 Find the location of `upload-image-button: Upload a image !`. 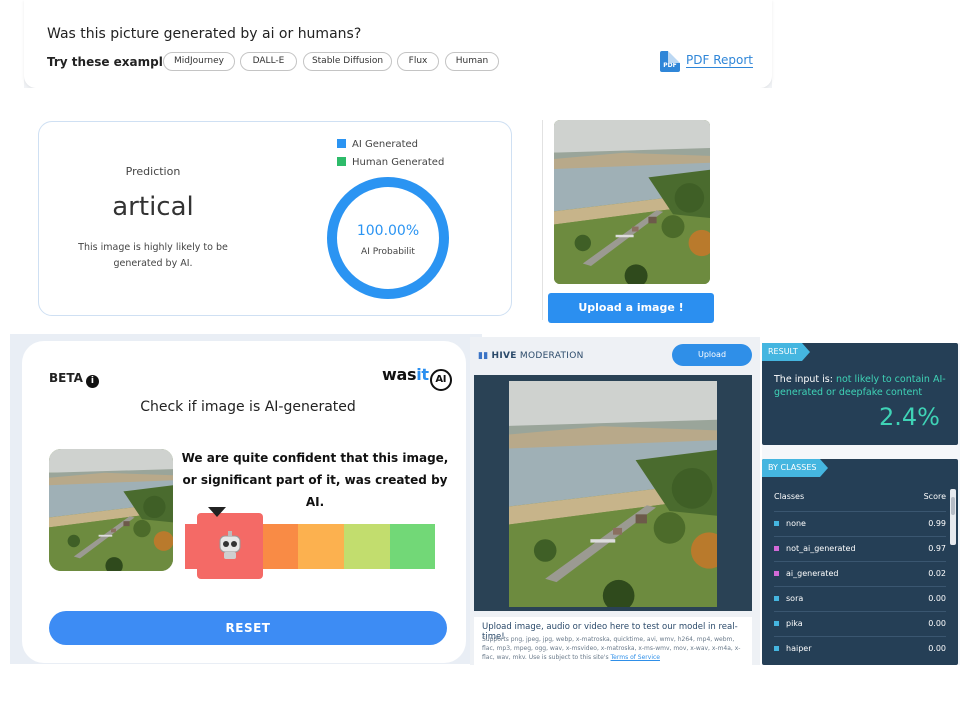

upload-image-button: Upload a image ! is located at coordinates (631, 308).